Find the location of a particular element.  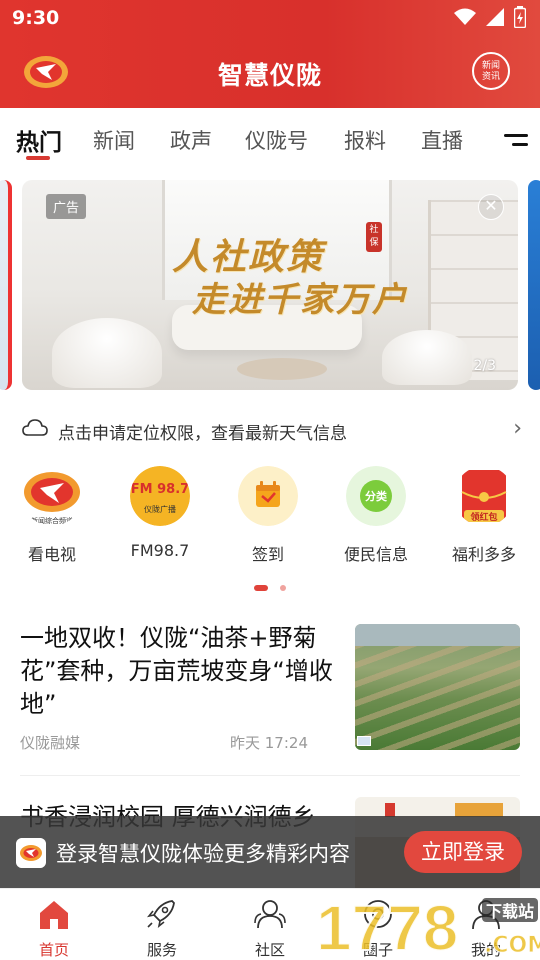

rocket-icon is located at coordinates (161, 914).